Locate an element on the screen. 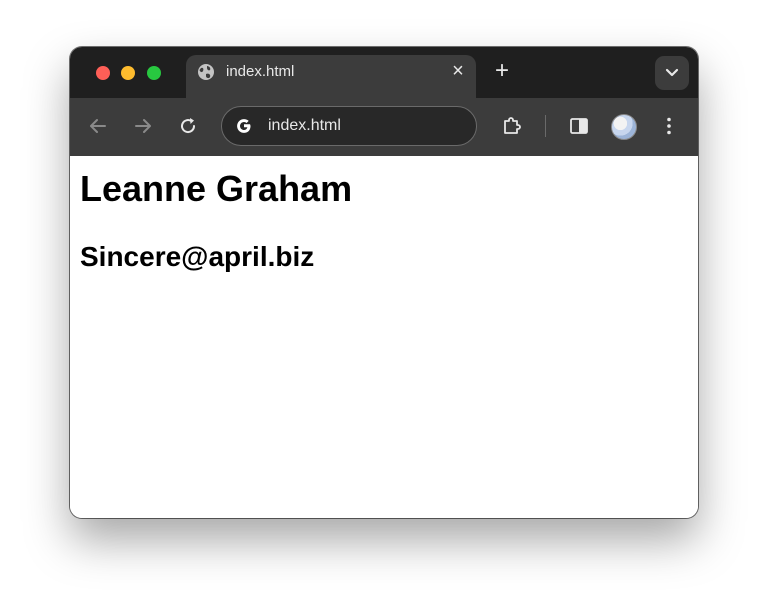 The height and width of the screenshot is (611, 768). avatar is located at coordinates (624, 127).